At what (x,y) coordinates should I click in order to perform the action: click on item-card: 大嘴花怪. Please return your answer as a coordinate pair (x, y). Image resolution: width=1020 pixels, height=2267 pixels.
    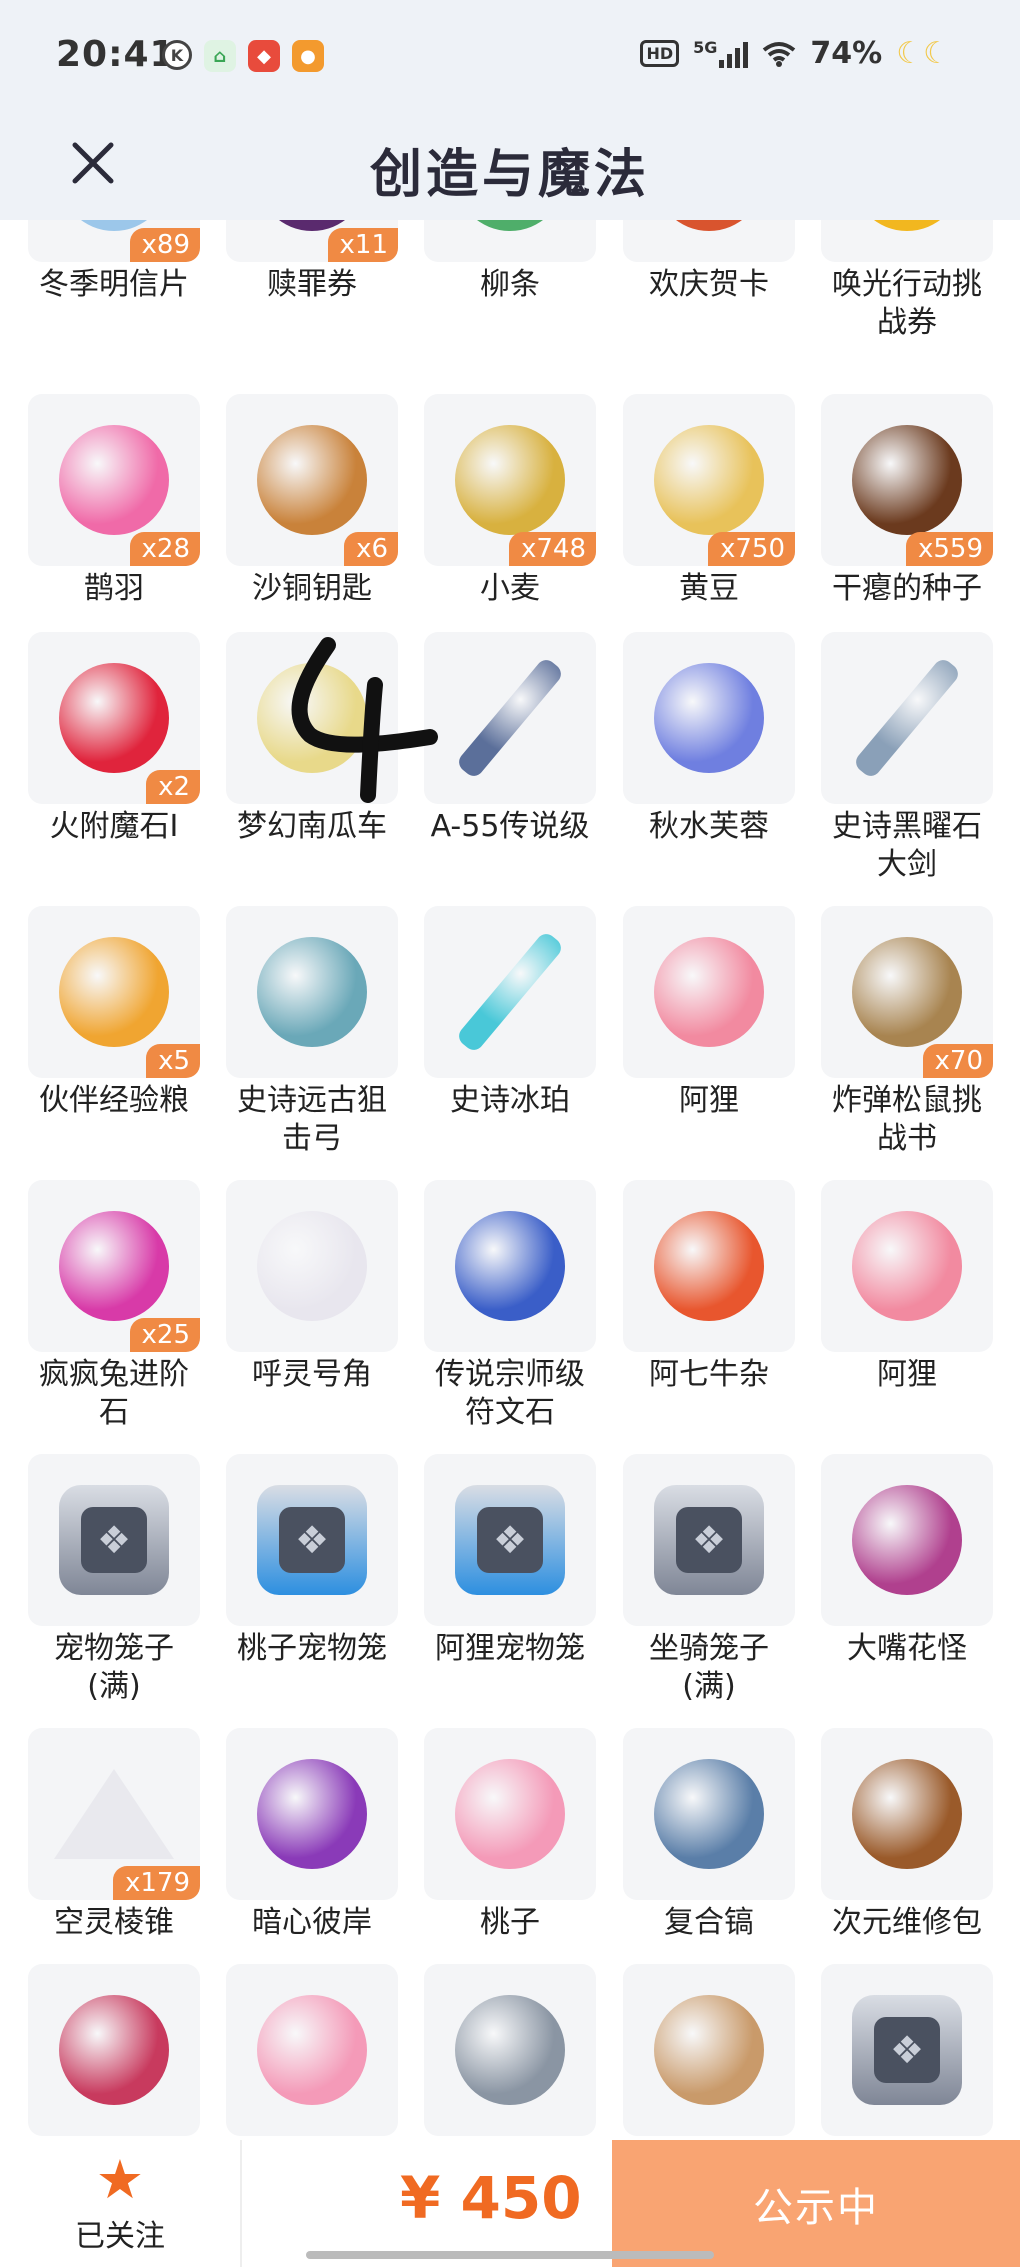
    Looking at the image, I should click on (907, 1561).